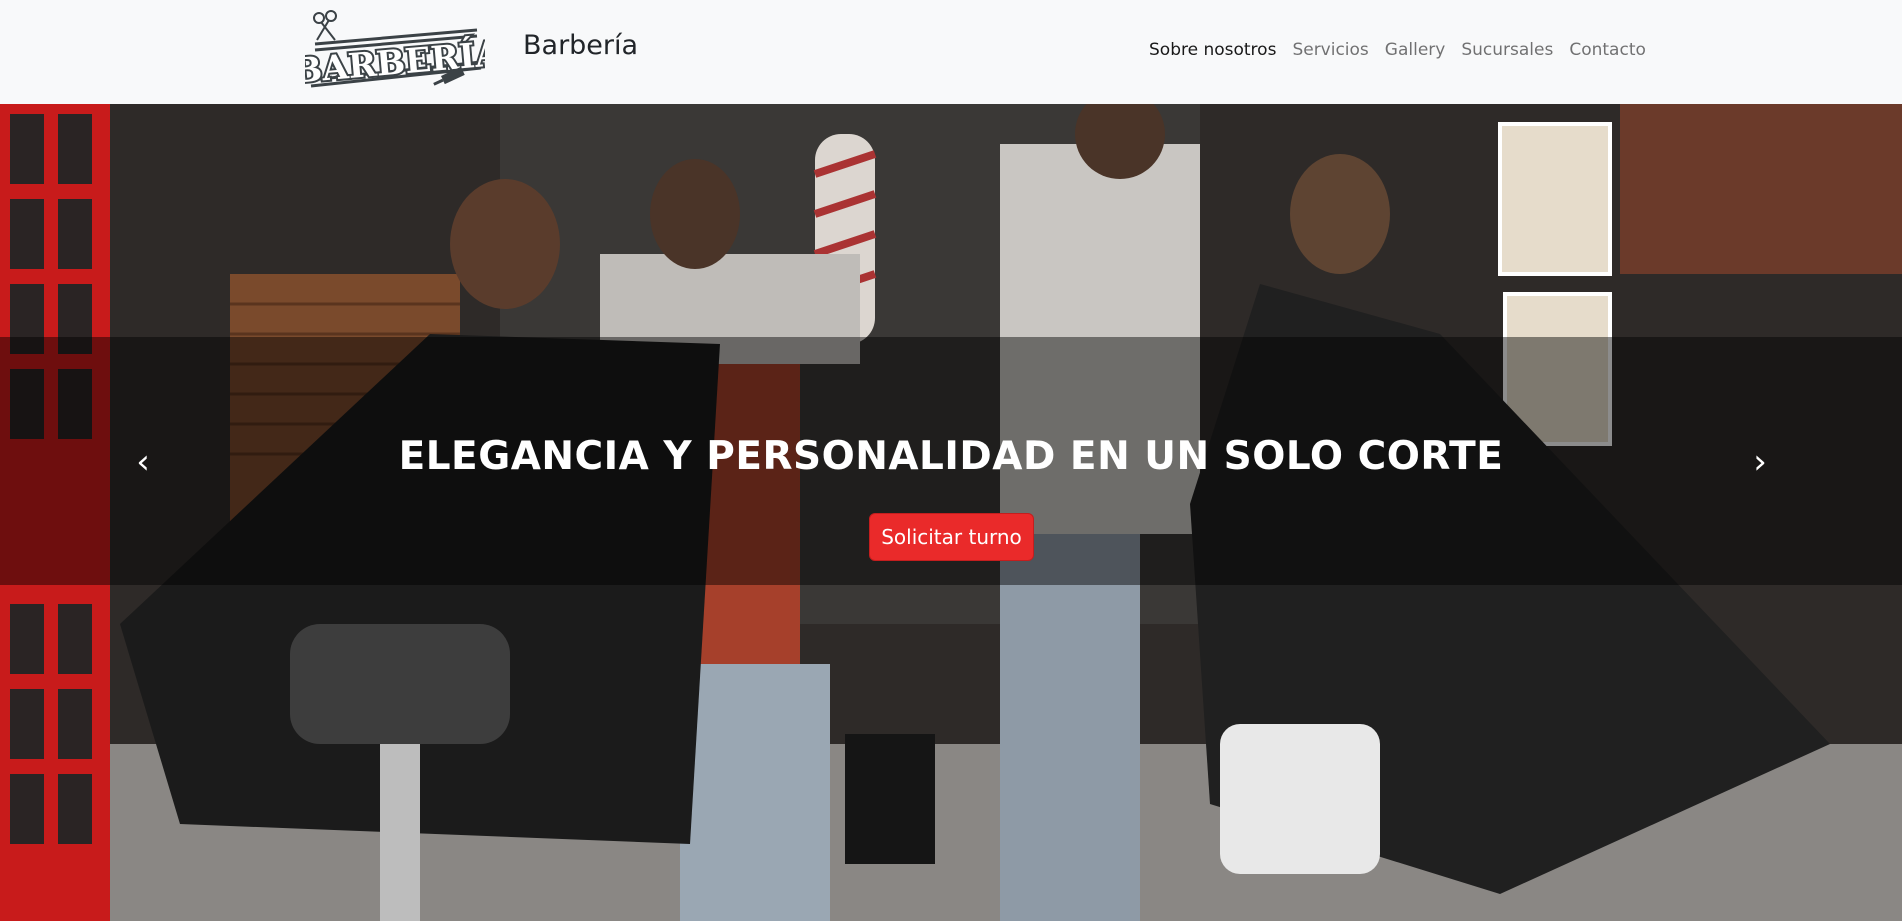 The image size is (1902, 921). What do you see at coordinates (951, 537) in the screenshot?
I see `solicitar-turno-button: Solicitar turno` at bounding box center [951, 537].